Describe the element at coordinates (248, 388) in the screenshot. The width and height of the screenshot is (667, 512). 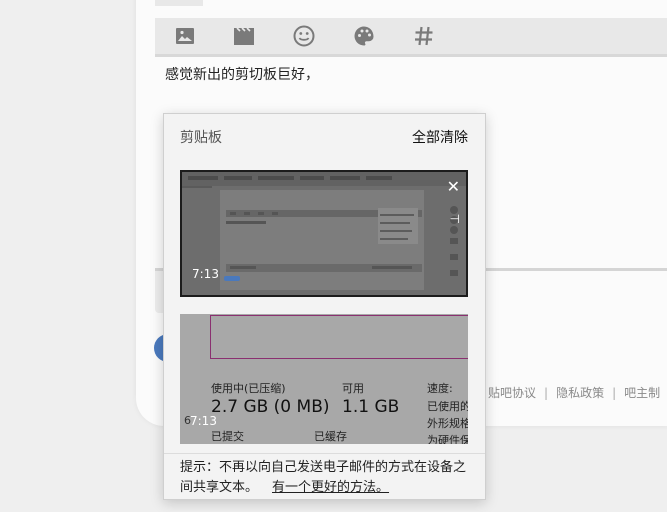
I see `in-use-label: 使用中(已压缩)` at that location.